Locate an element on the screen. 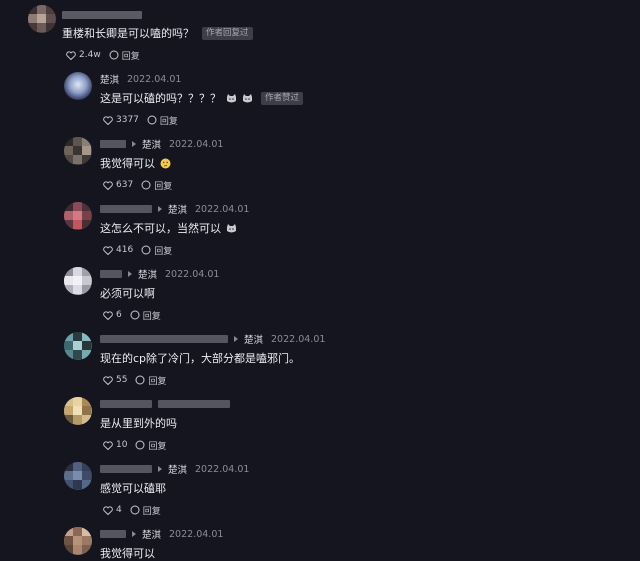 The image size is (640, 561). reply-text: 感觉可以磕耶 is located at coordinates (133, 488).